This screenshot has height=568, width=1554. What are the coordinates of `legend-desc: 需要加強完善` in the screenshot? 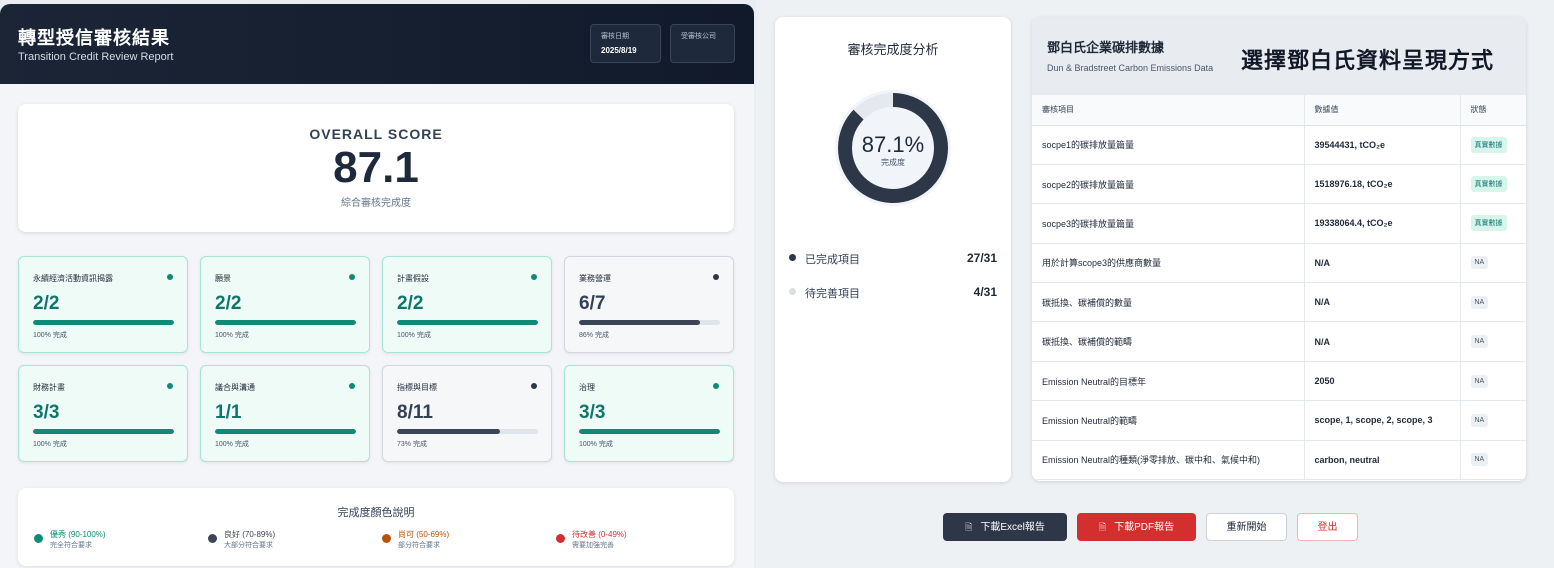 It's located at (593, 545).